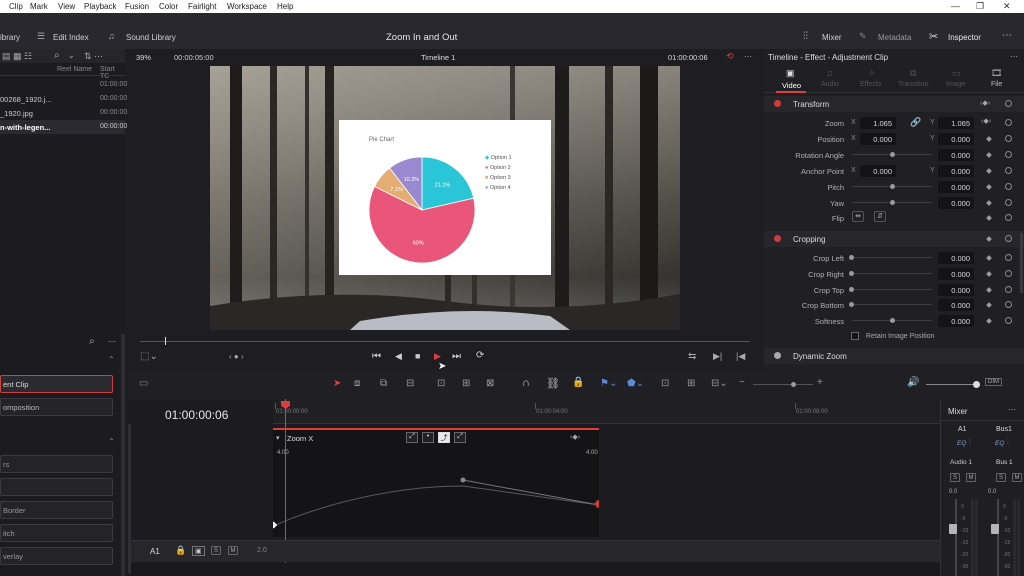 The width and height of the screenshot is (1024, 576). Describe the element at coordinates (956, 203) in the screenshot. I see `yaw-field: 0.000` at that location.